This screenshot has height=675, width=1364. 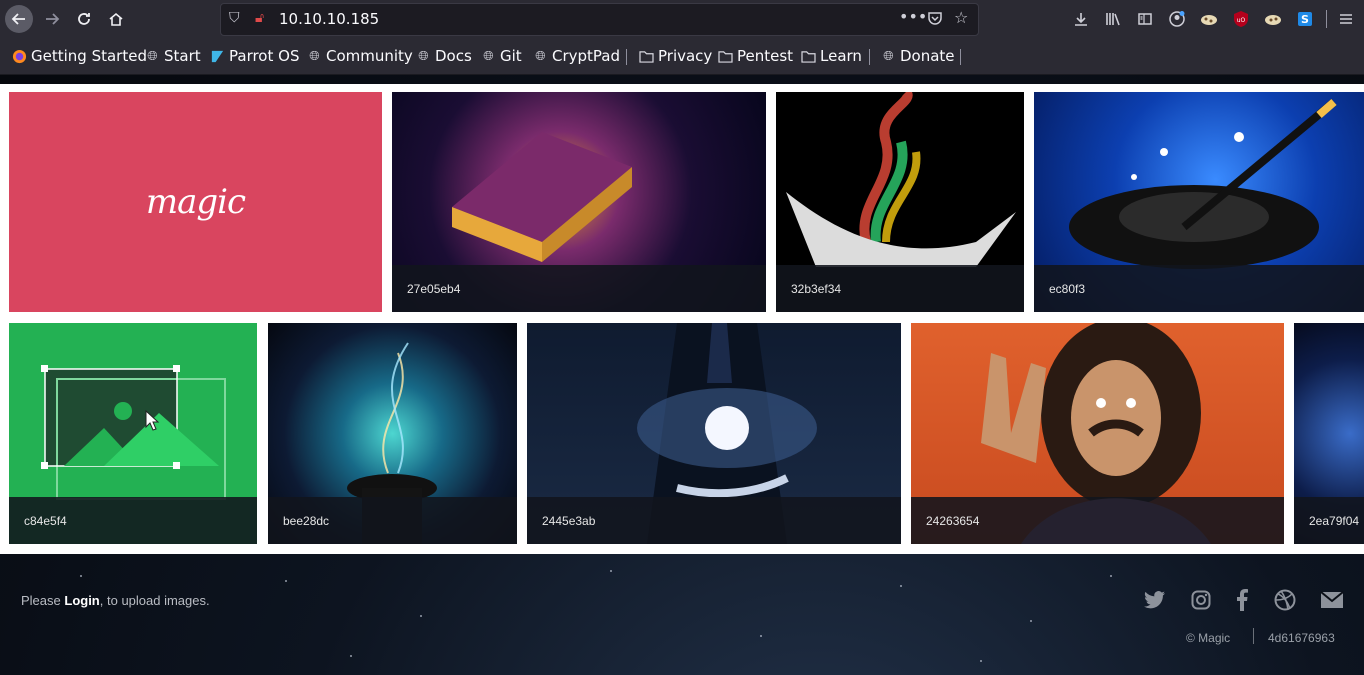 What do you see at coordinates (1326, 19) in the screenshot?
I see `toolbar-separator` at bounding box center [1326, 19].